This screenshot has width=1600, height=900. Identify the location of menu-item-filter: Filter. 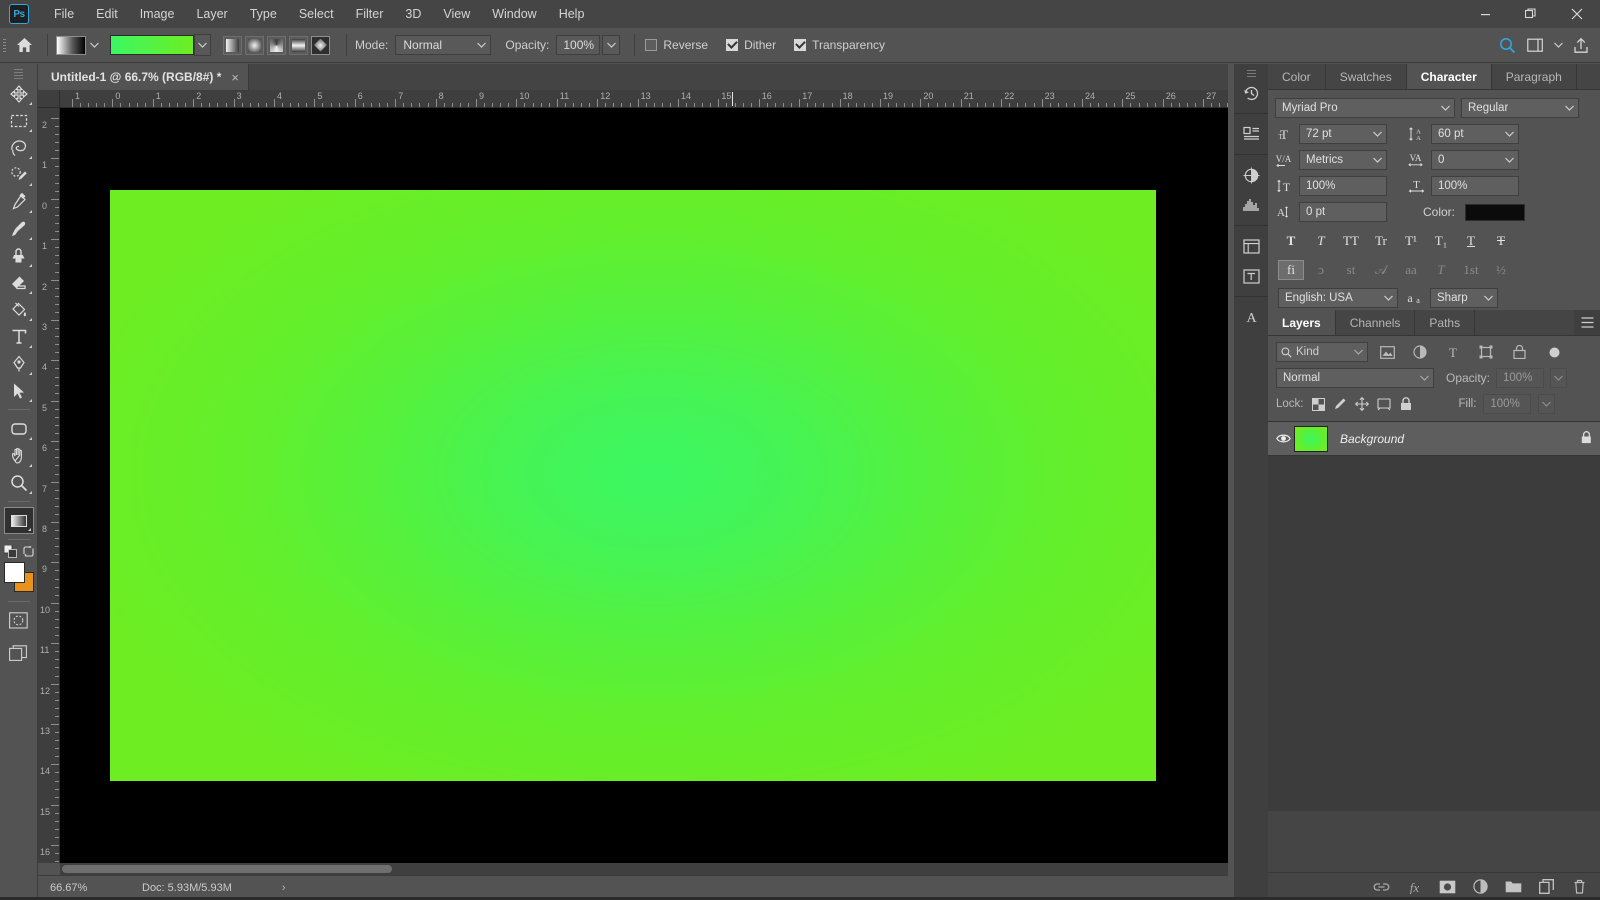
(370, 14).